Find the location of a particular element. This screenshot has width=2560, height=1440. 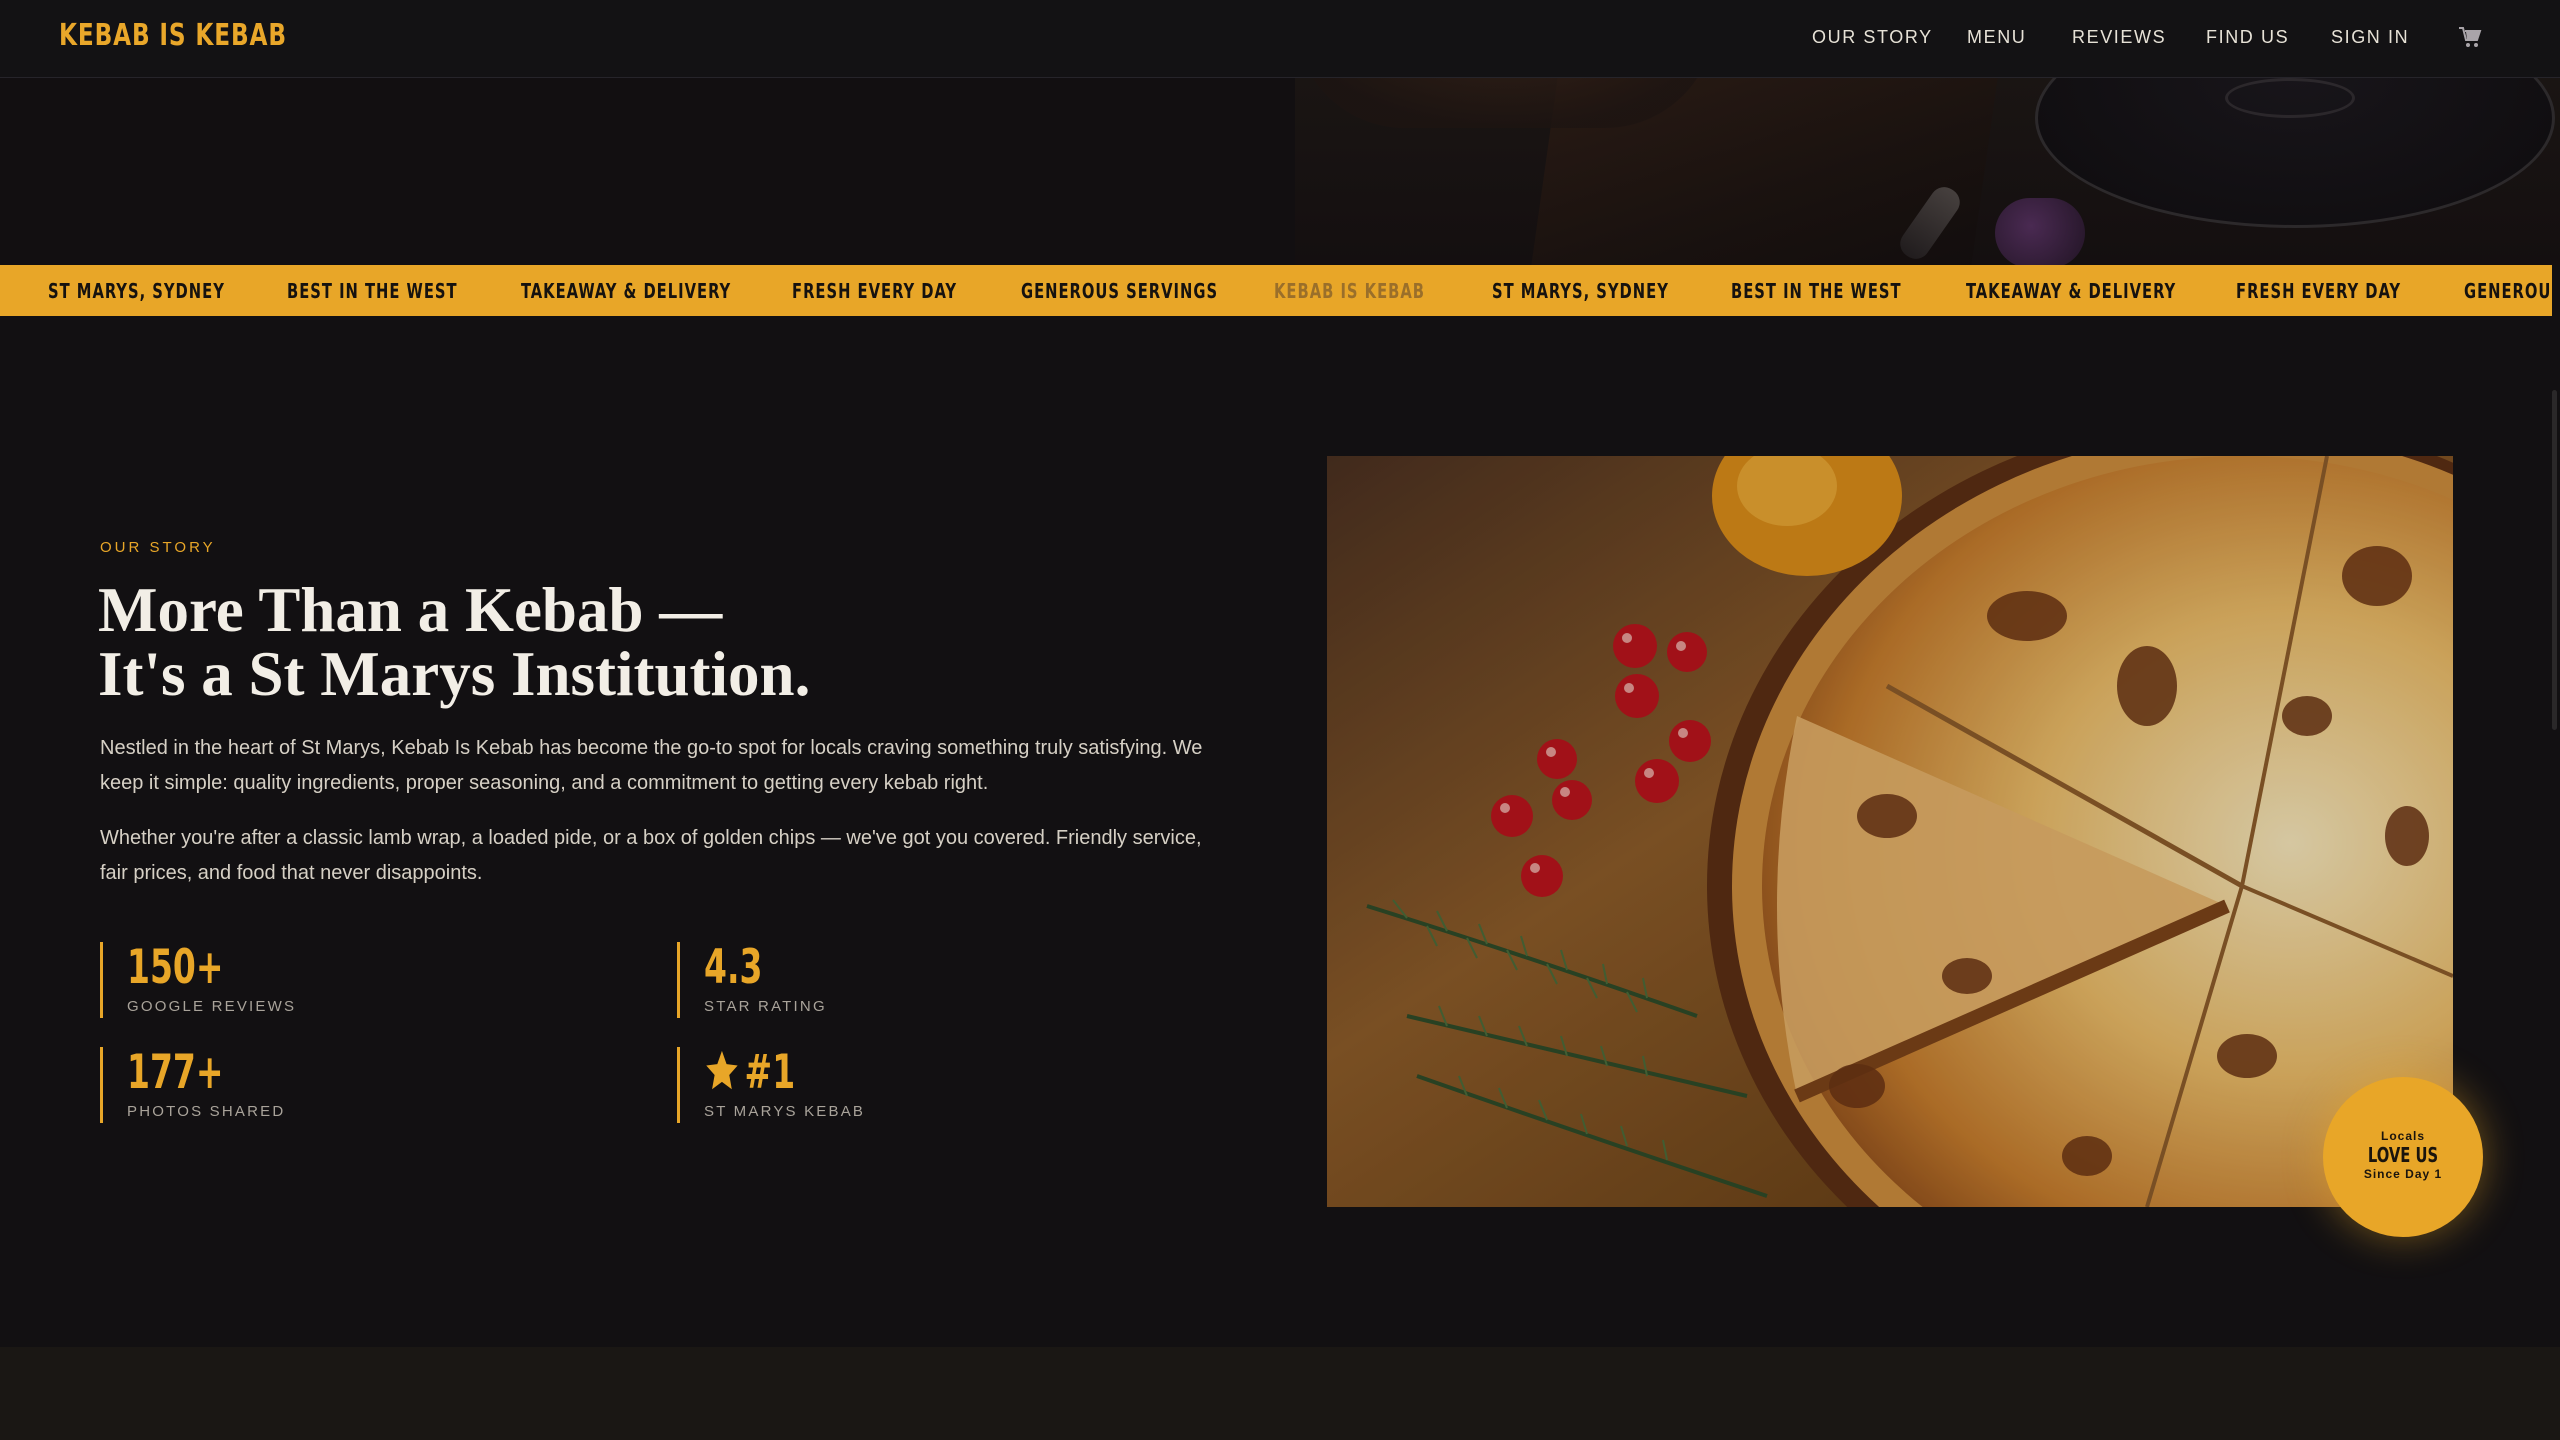

nav-link-our-story: OUR STORY is located at coordinates (1872, 37).